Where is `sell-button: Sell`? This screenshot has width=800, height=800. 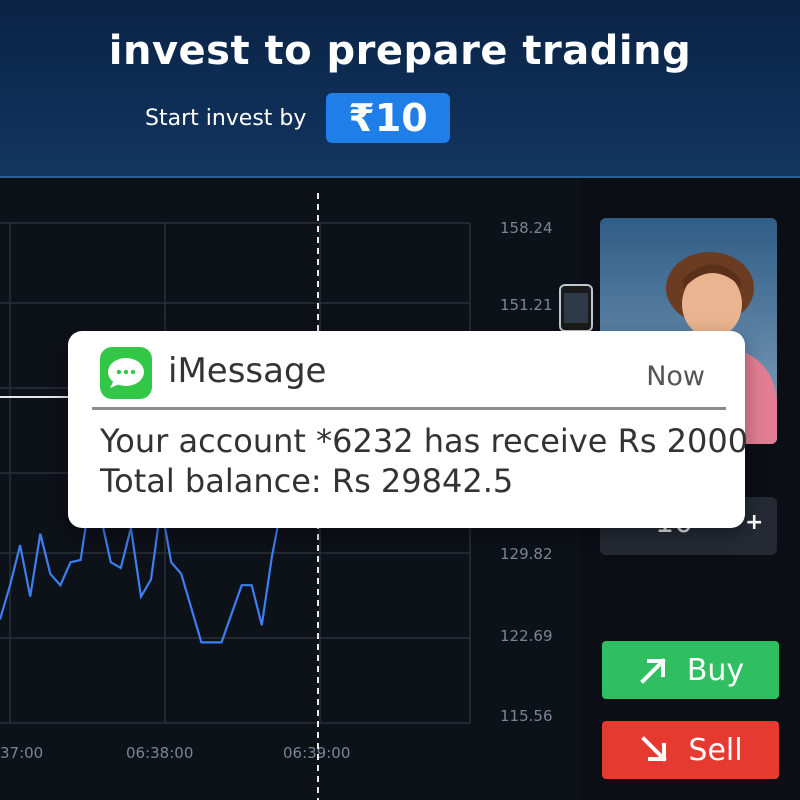 sell-button: Sell is located at coordinates (690, 750).